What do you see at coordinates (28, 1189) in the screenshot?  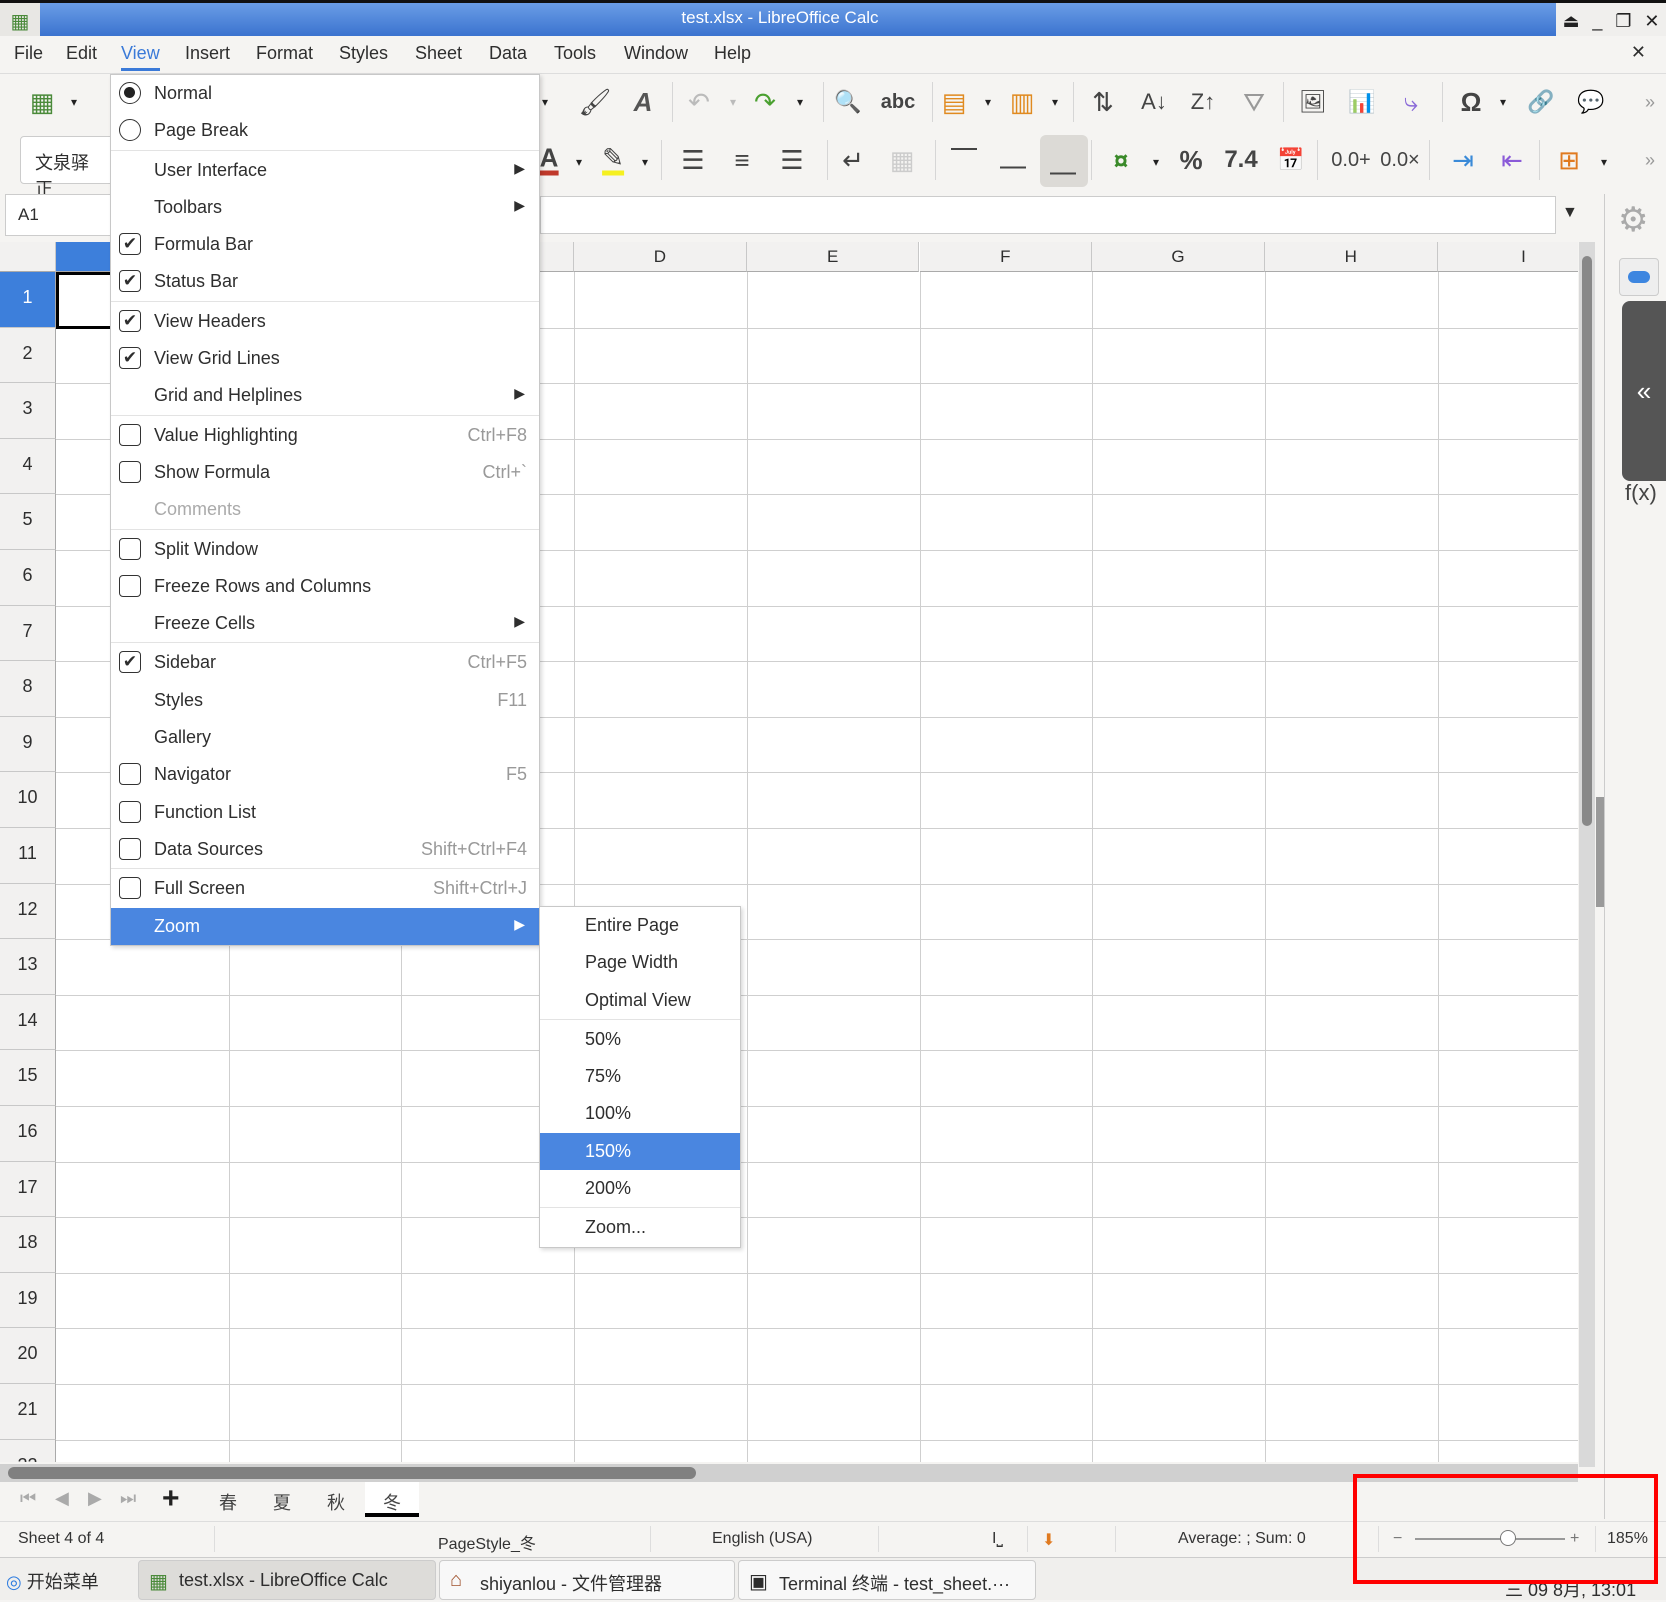 I see `row-header-17: 17` at bounding box center [28, 1189].